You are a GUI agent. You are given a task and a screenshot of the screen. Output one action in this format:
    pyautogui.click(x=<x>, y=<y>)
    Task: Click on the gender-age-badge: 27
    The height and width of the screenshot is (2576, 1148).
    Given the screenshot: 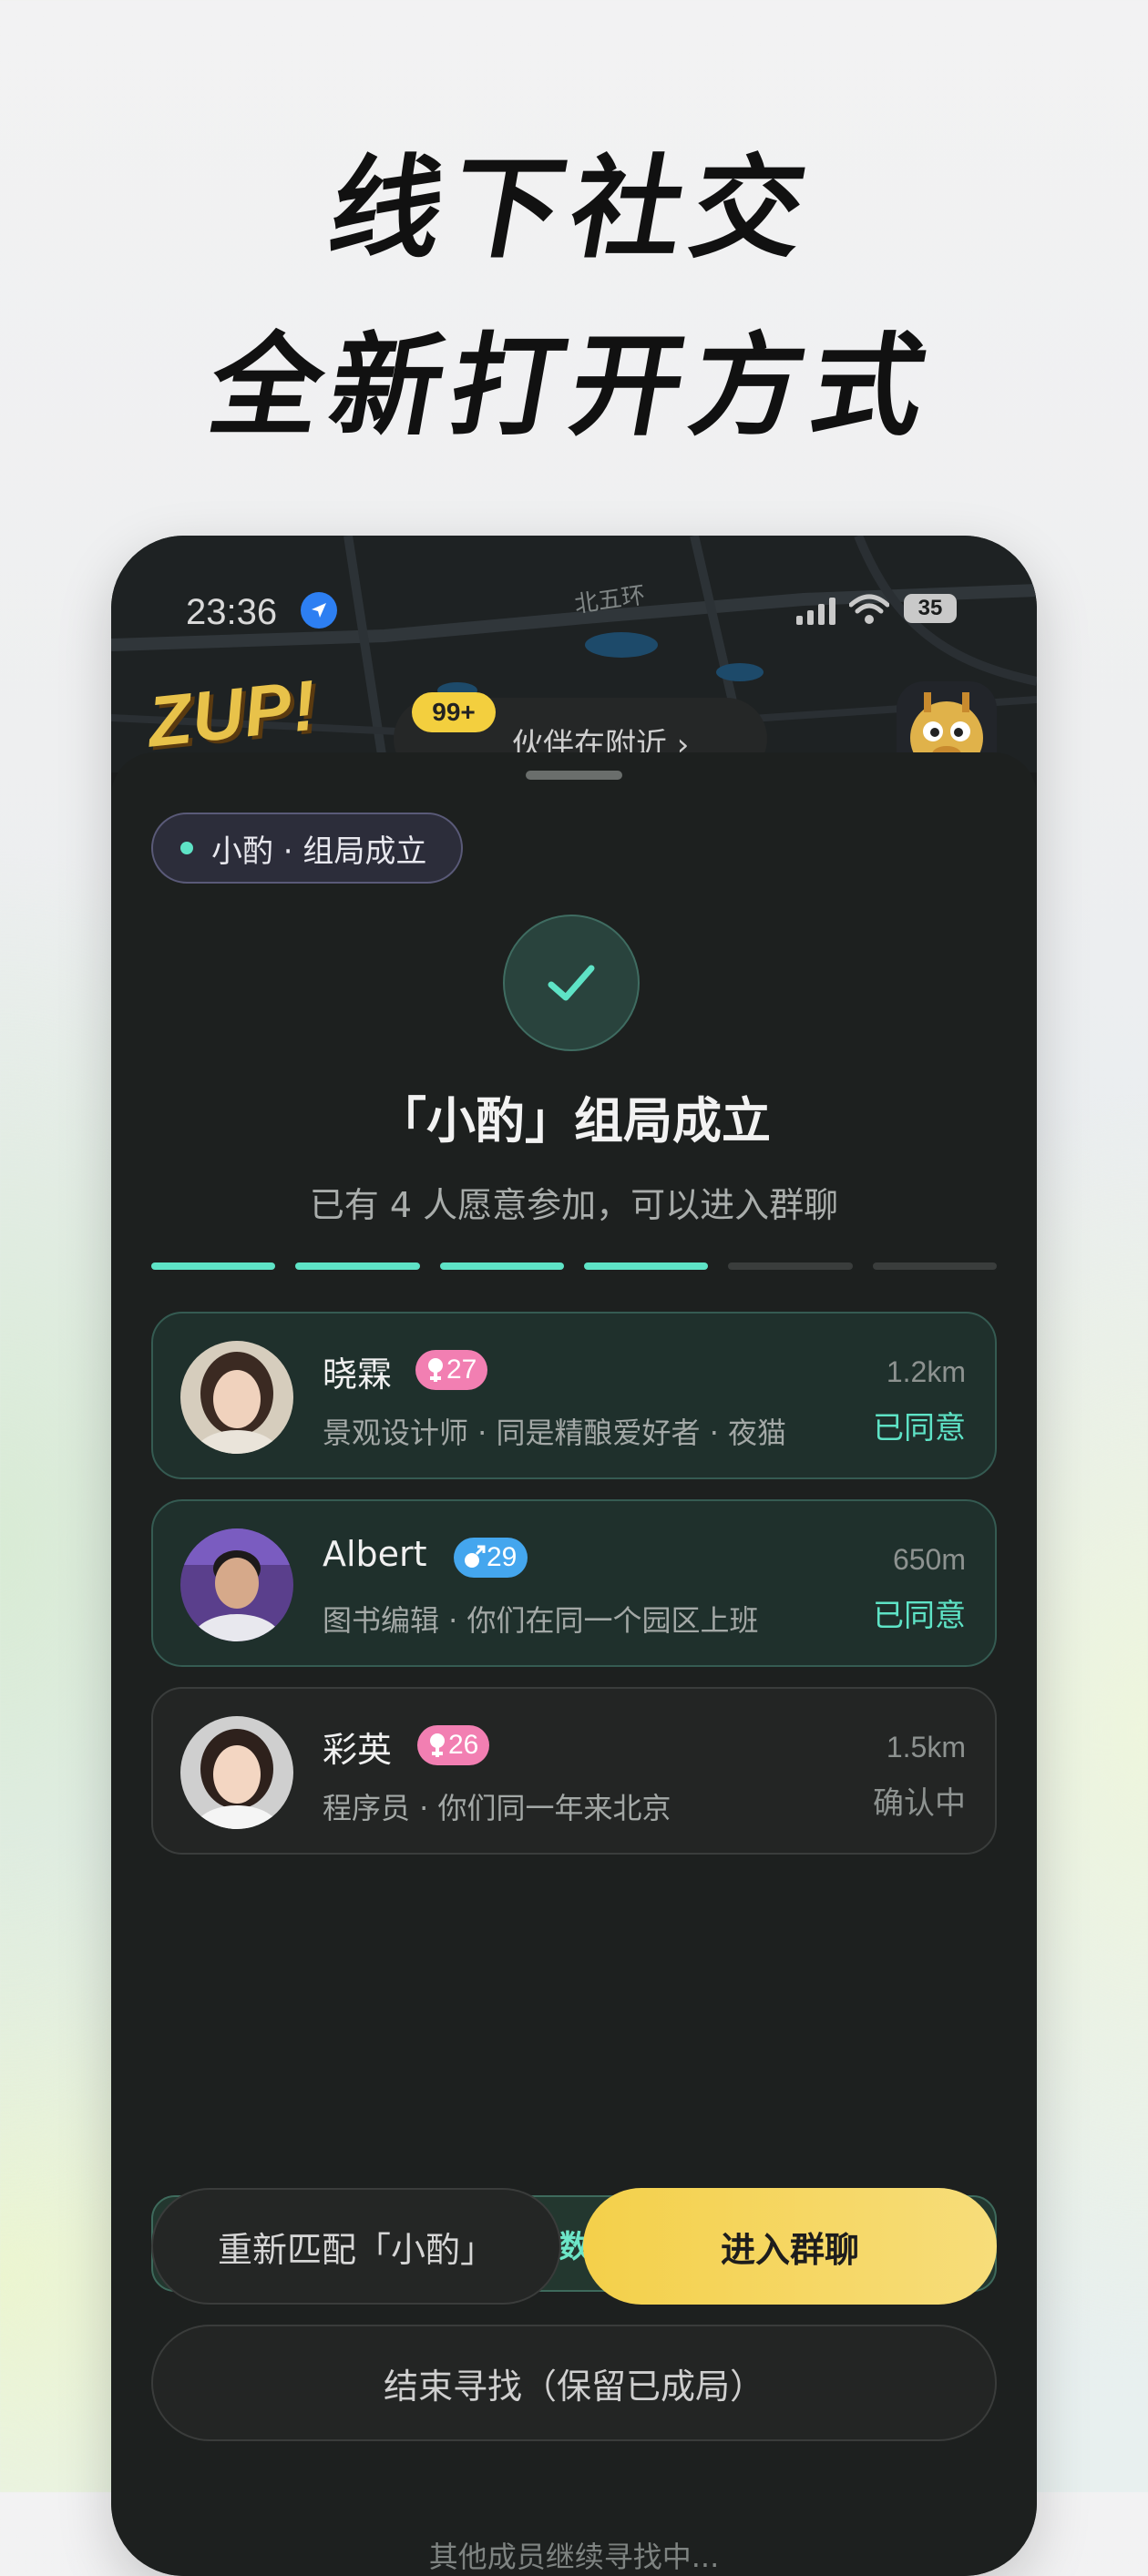 What is the action you would take?
    pyautogui.click(x=451, y=1370)
    